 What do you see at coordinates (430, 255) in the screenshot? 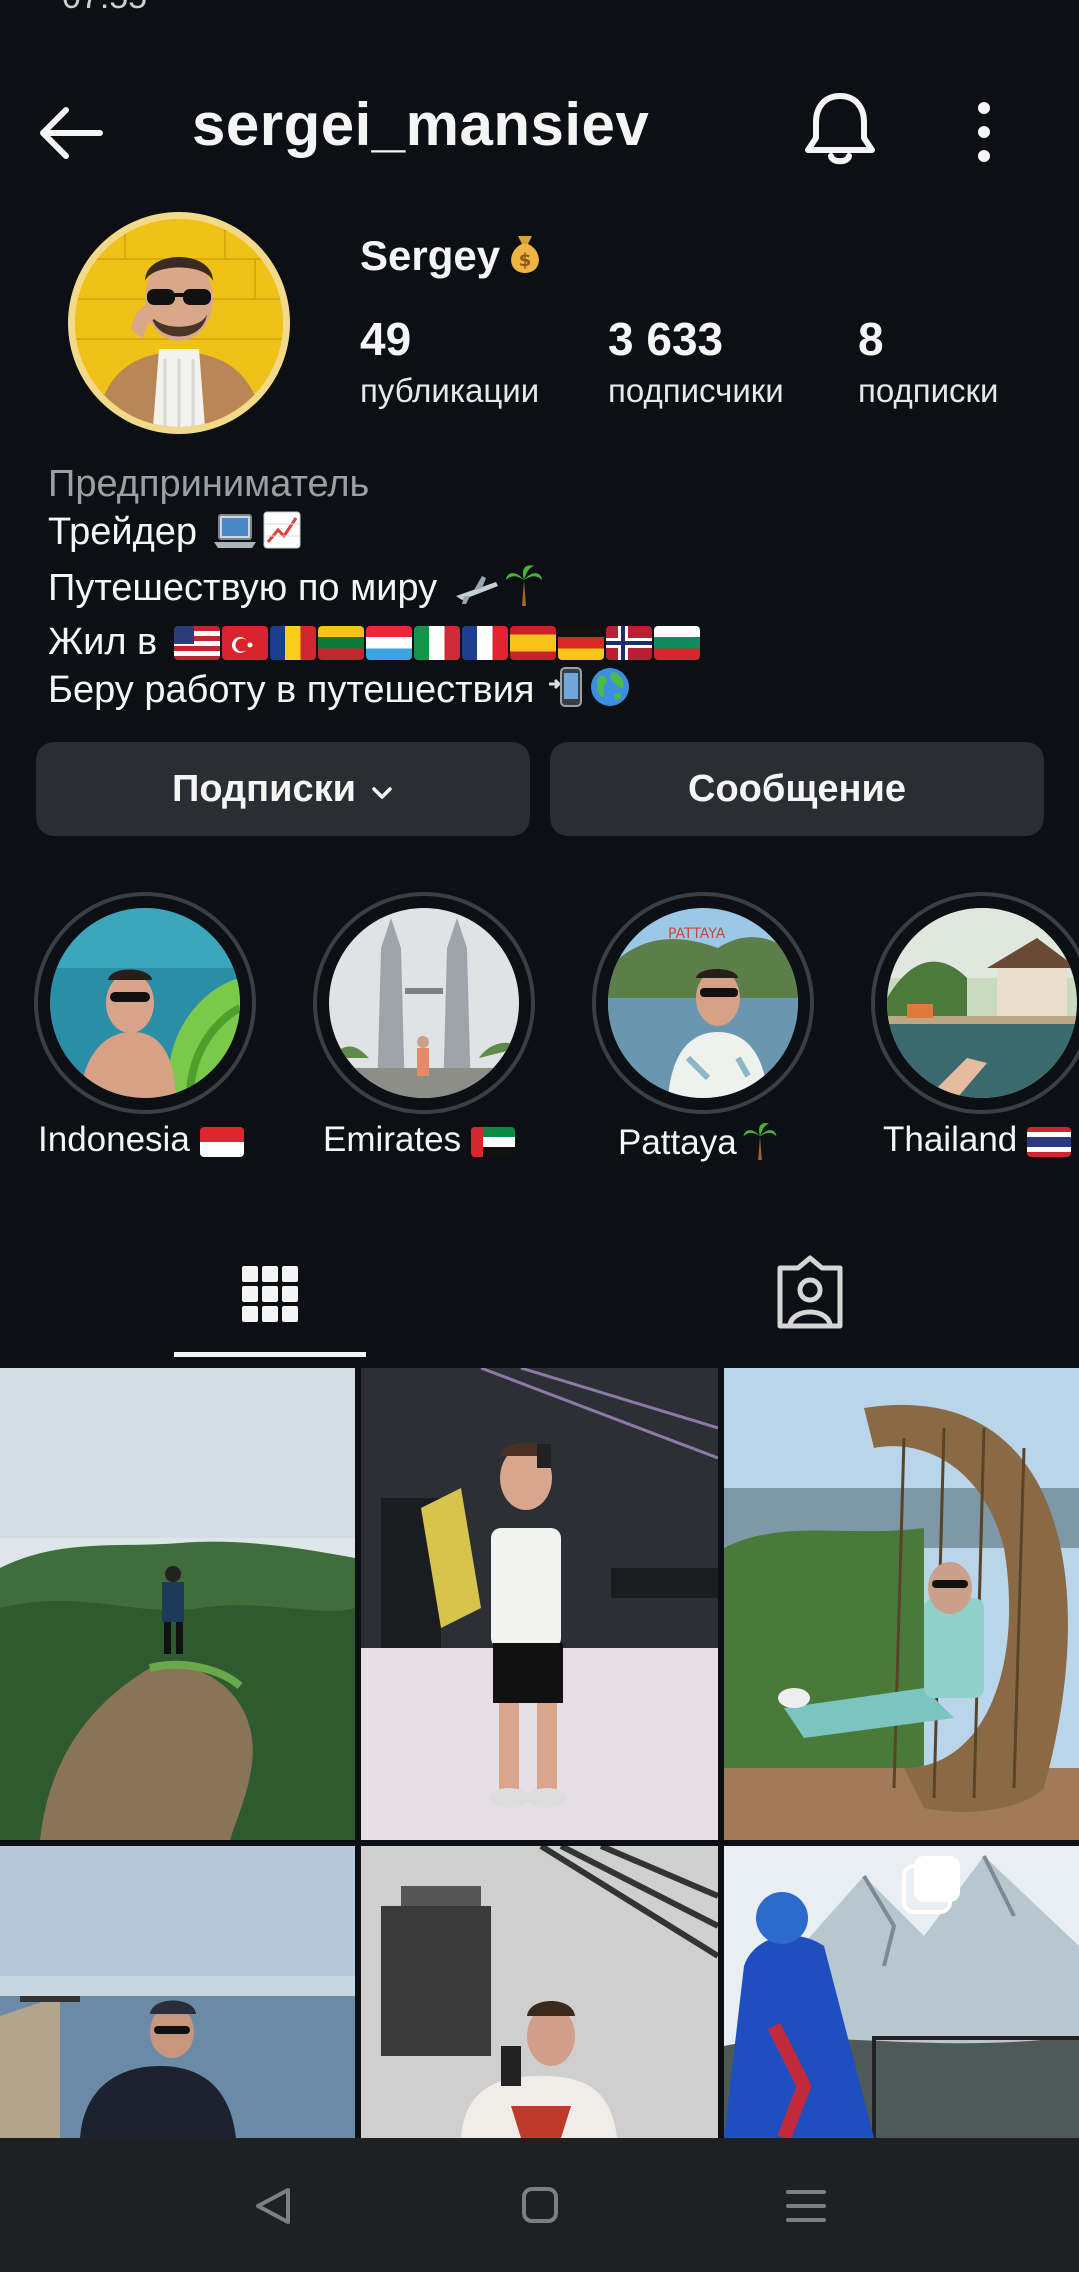
I see `display-name-text: Sergey` at bounding box center [430, 255].